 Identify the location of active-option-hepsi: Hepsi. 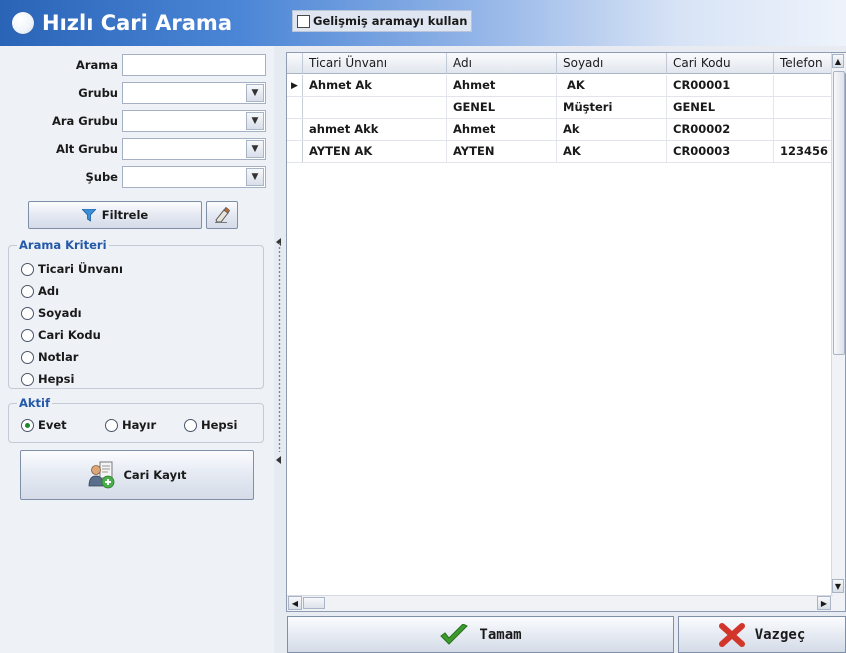
(210, 425).